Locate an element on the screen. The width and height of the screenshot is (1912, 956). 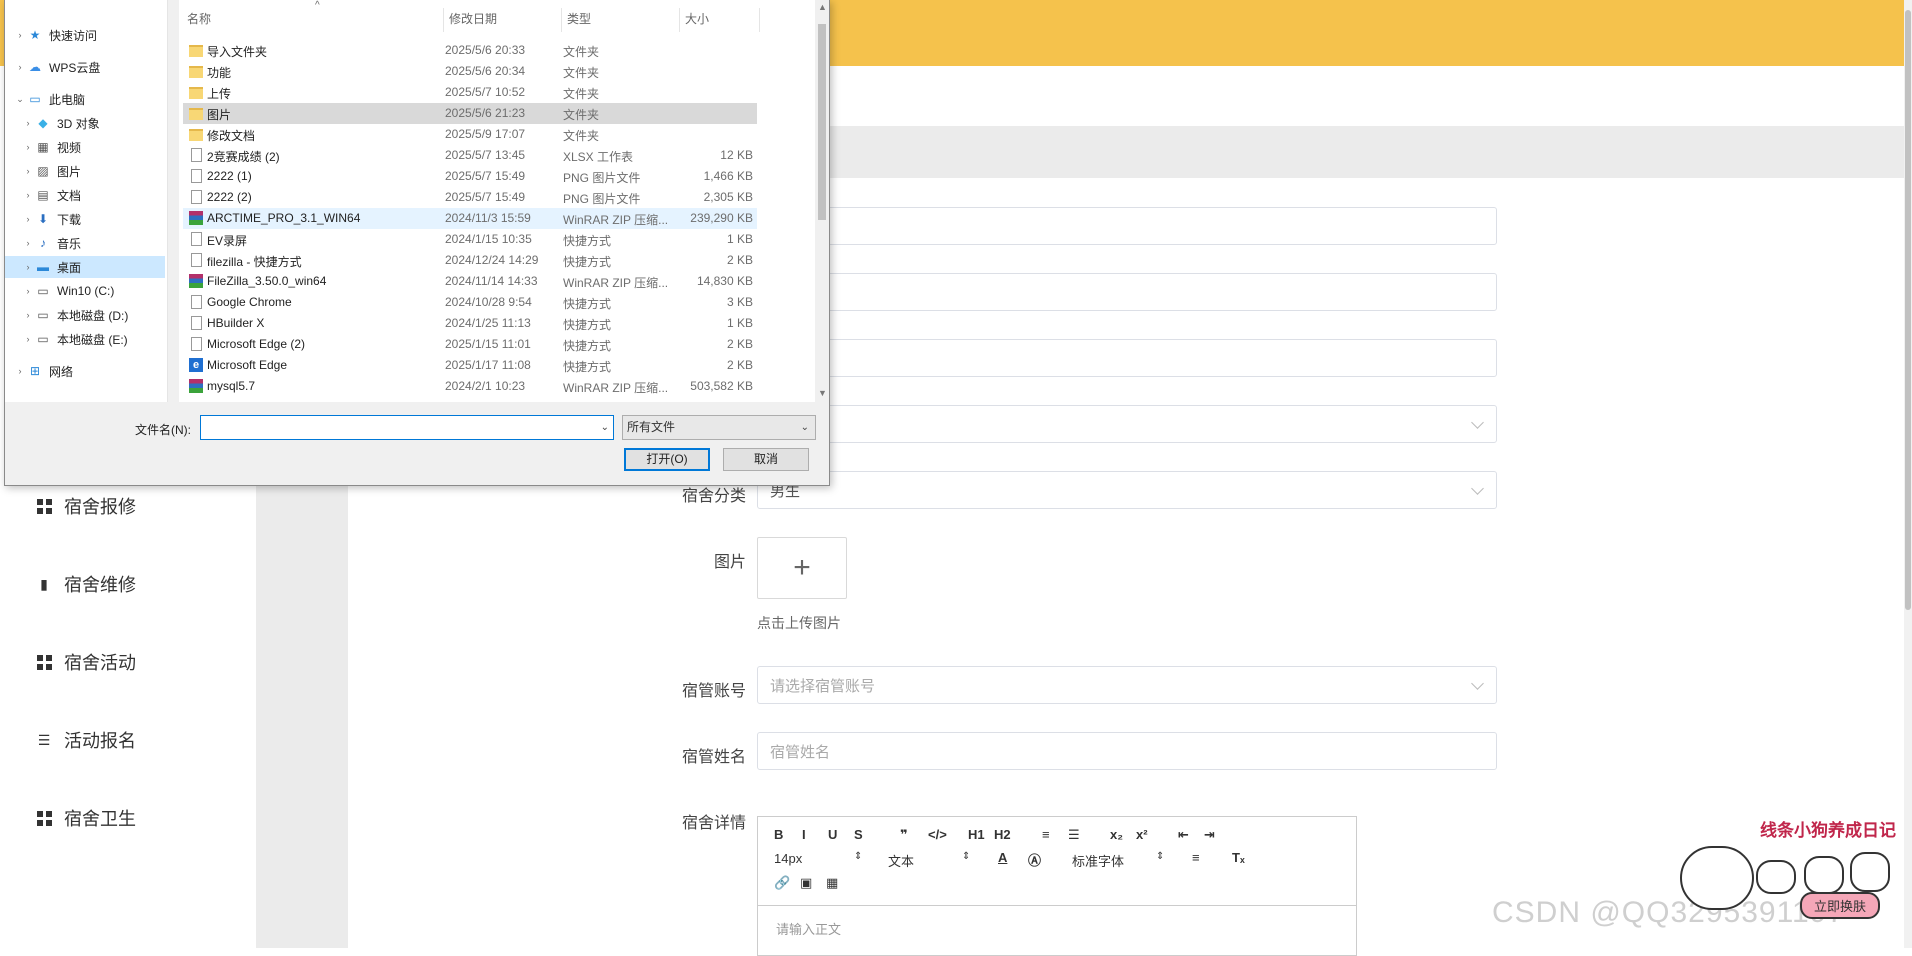
file-row: HBuilder X 2024/1/25 11:13 快捷方式 1 KB is located at coordinates (470, 323).